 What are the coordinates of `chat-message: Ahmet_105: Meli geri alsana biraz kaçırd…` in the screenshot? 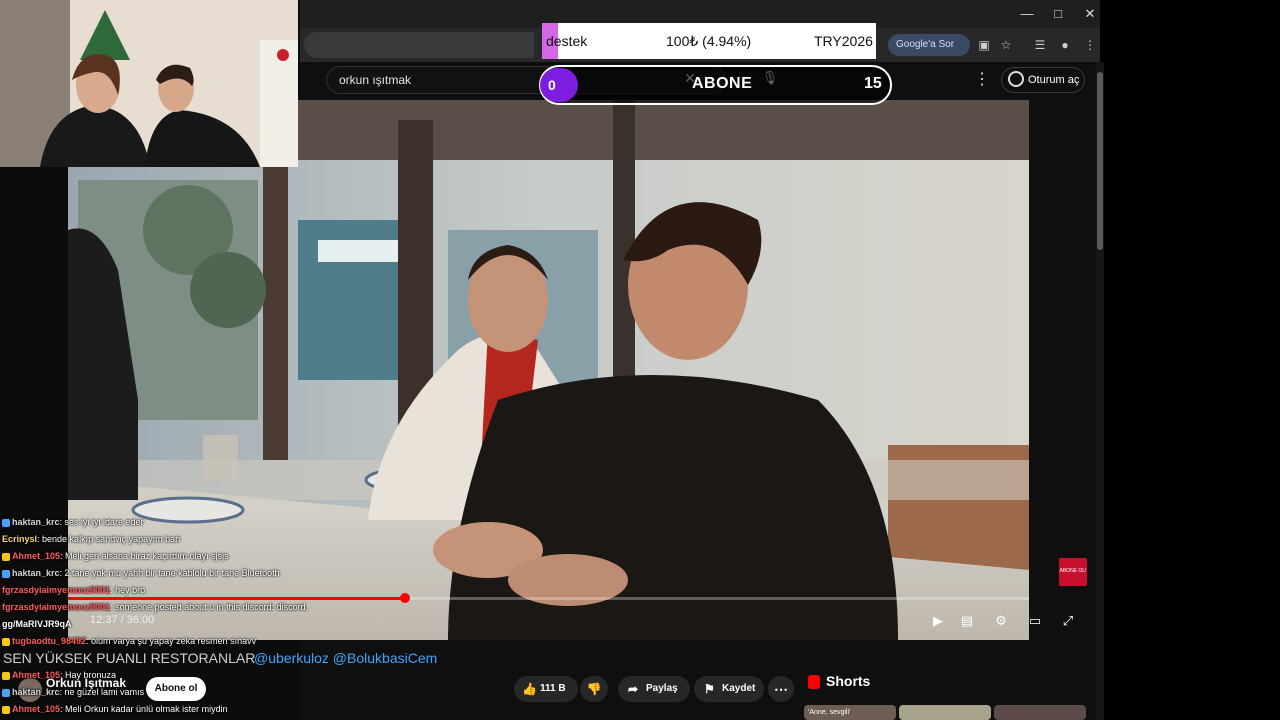 It's located at (115, 556).